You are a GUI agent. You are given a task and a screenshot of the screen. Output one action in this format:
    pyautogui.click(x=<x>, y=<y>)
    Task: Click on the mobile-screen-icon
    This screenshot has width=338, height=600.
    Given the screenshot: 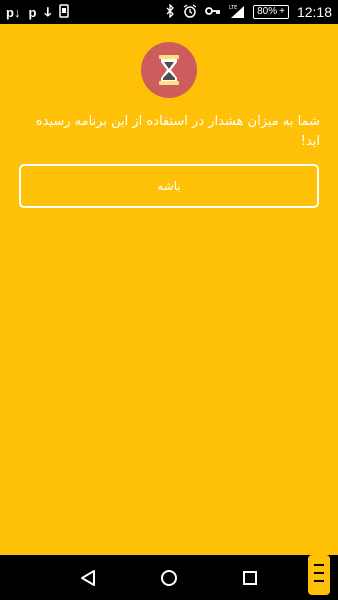 What is the action you would take?
    pyautogui.click(x=64, y=12)
    